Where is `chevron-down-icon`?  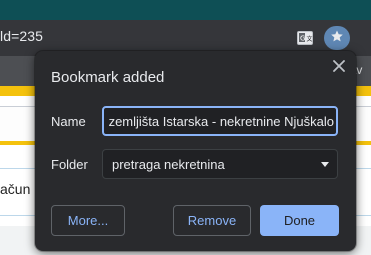
chevron-down-icon is located at coordinates (325, 164).